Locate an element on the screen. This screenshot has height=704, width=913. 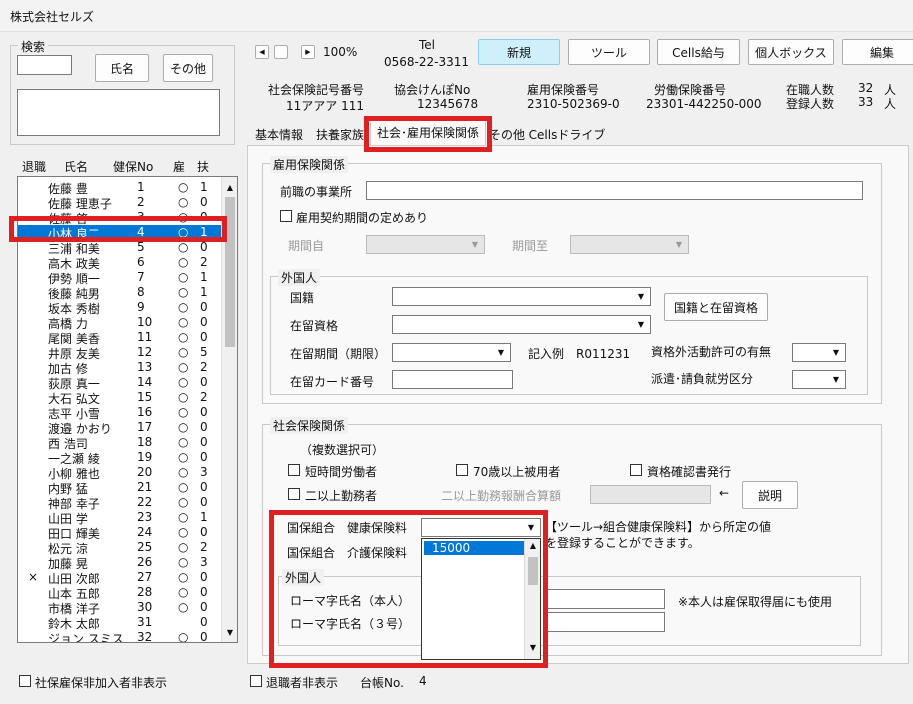
tab-cells-drive: Cellsドライブ is located at coordinates (567, 134).